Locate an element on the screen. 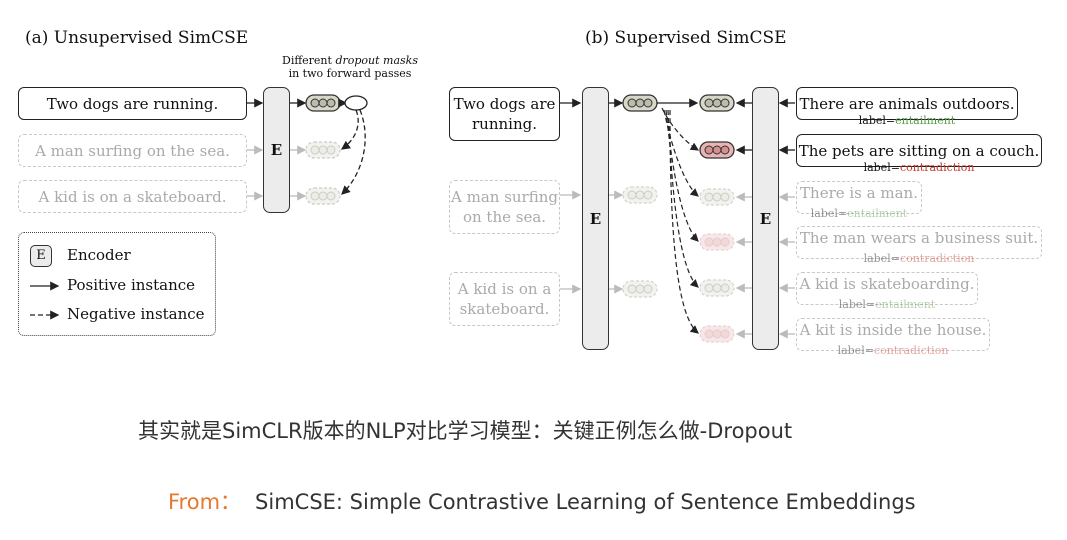  caption-main: 其实就是SimCLR版本的NLP对比学习模型：关键正例怎么做-Dropout is located at coordinates (465, 431).